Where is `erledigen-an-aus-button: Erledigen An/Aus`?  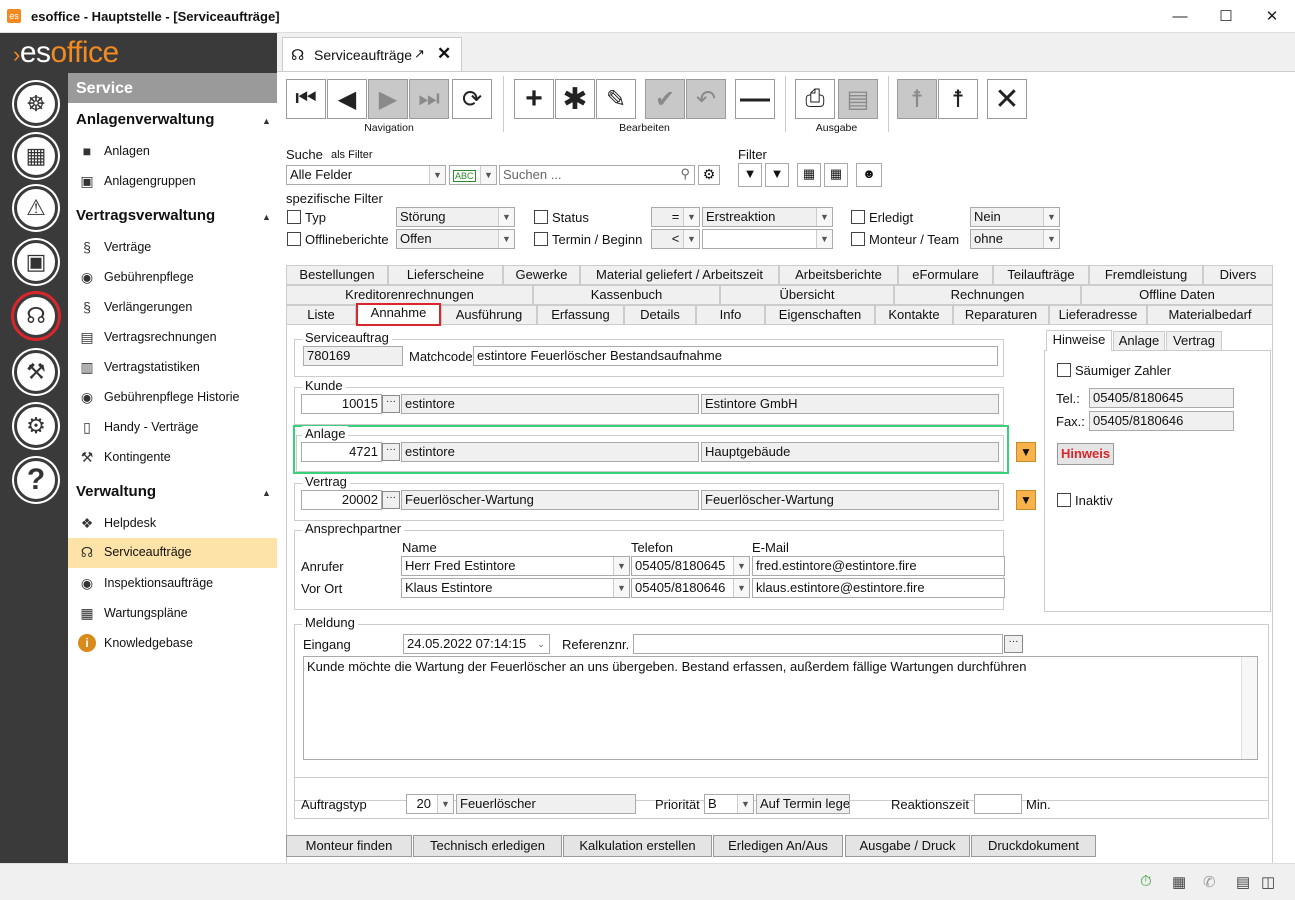 erledigen-an-aus-button: Erledigen An/Aus is located at coordinates (778, 846).